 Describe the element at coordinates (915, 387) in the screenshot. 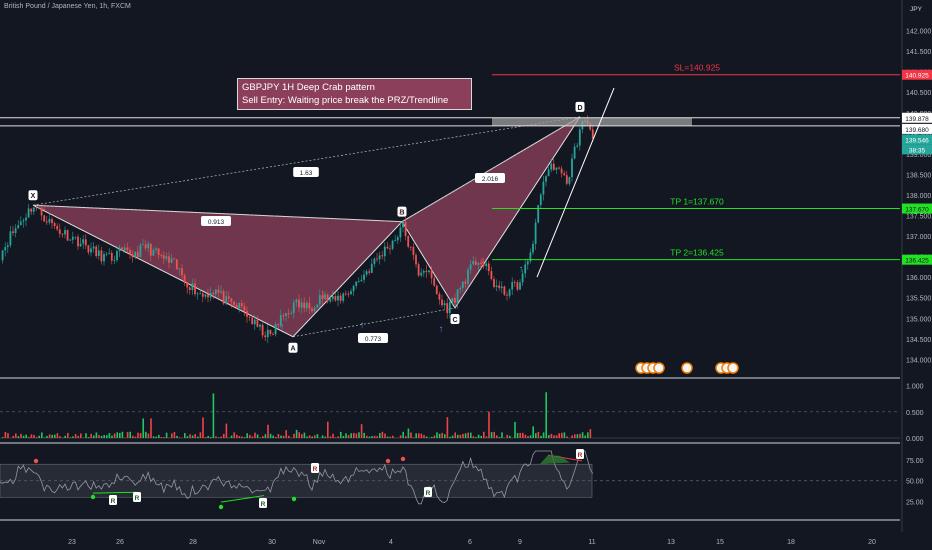

I see `volume-tick-label: 1.000` at that location.